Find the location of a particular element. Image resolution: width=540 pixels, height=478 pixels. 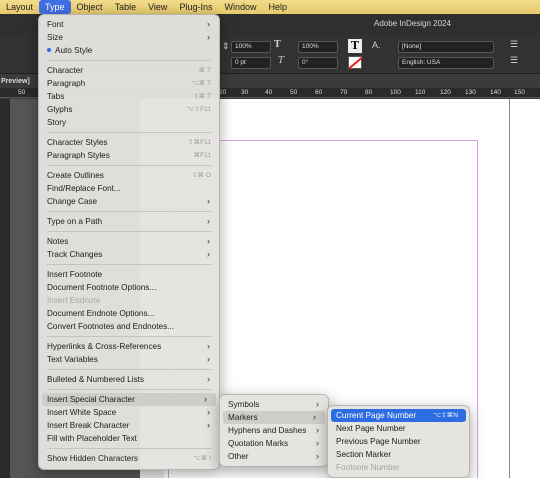

menubar-plugins: Plug-Ins is located at coordinates (195, 7).